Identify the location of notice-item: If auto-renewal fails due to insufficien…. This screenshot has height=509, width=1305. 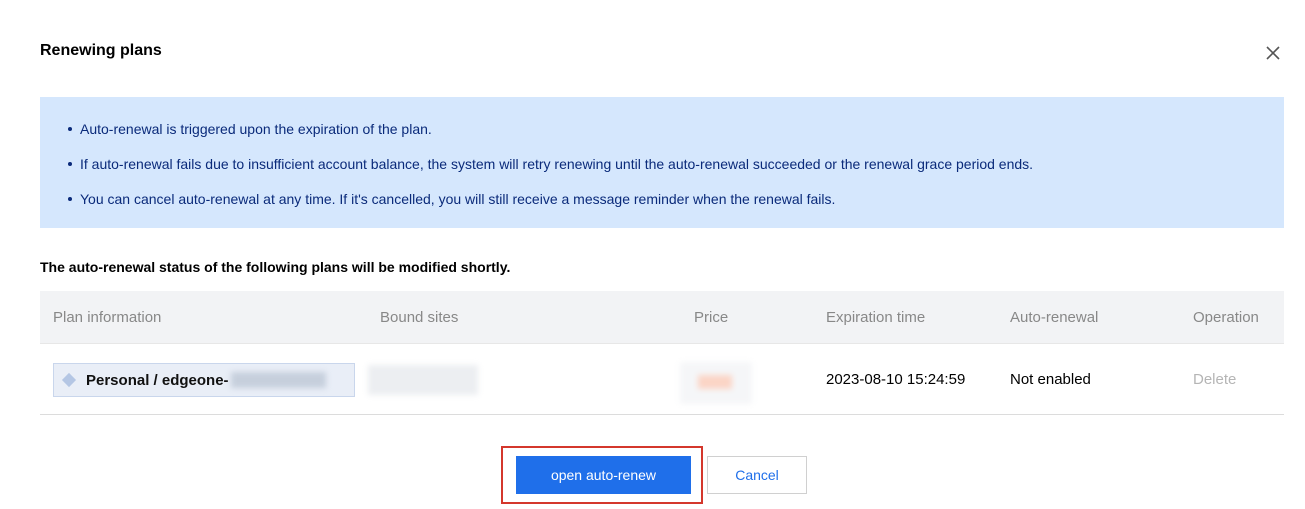
(676, 164).